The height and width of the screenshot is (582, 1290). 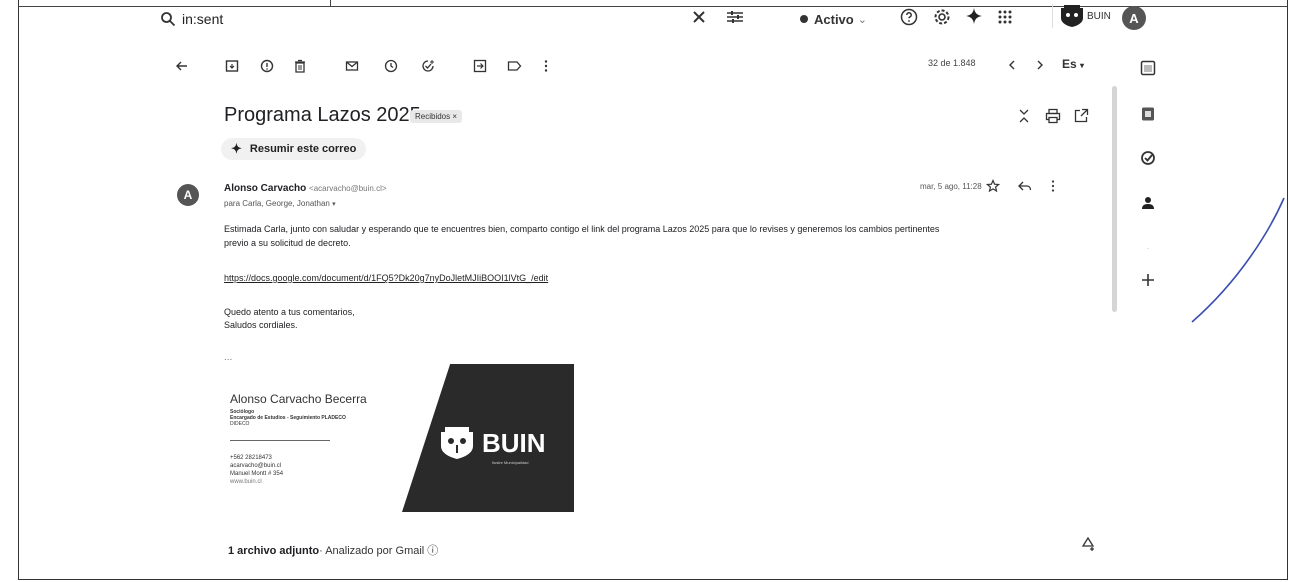 I want to click on org-brand-text: BUIN, so click(x=1099, y=16).